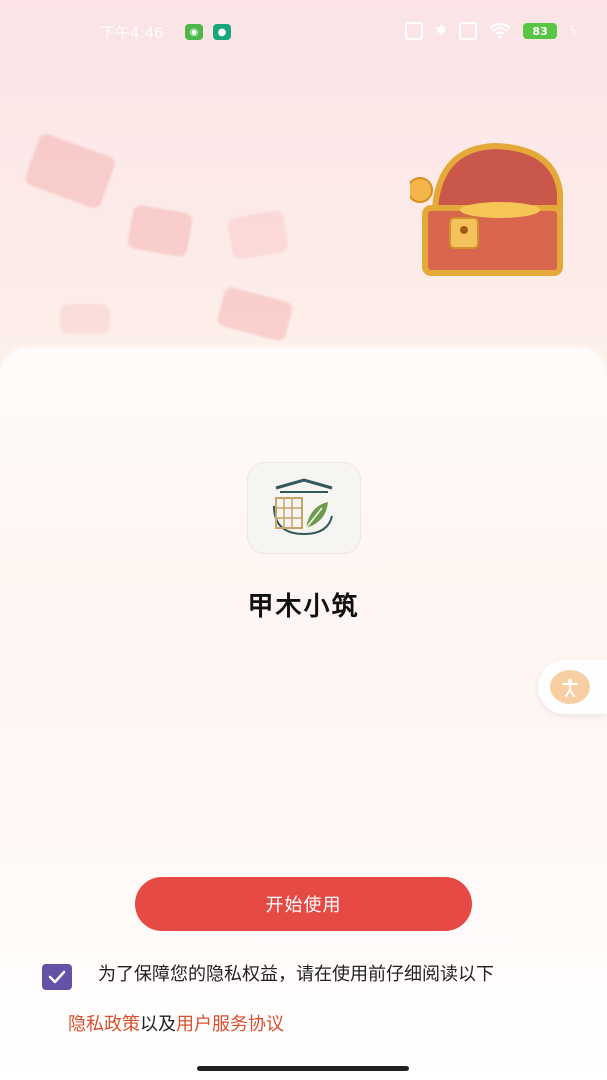 Image resolution: width=607 pixels, height=1080 pixels. I want to click on charging-icon: ϟ, so click(573, 31).